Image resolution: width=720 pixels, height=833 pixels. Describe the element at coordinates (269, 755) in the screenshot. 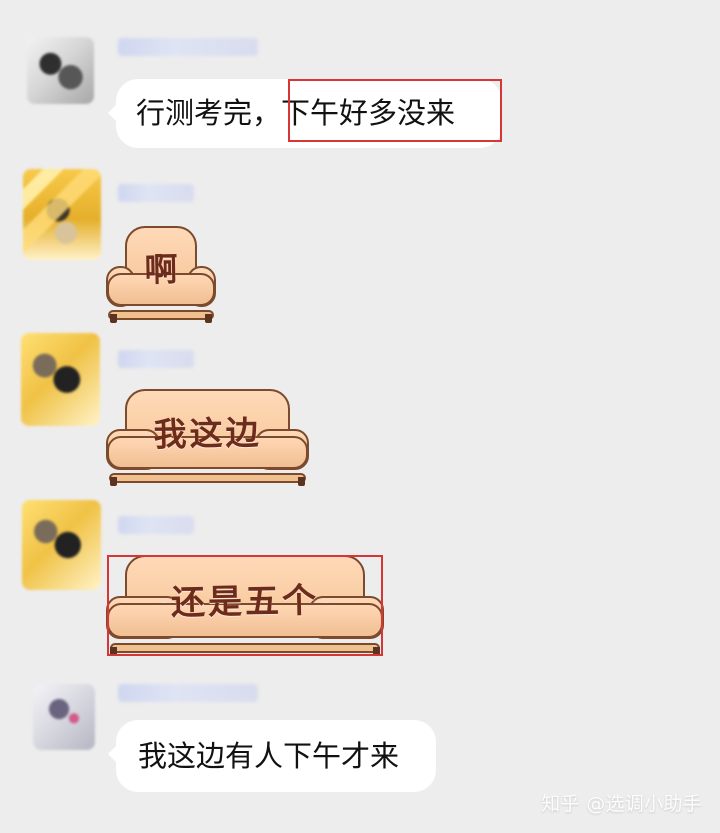

I see `message-text: 我这边有人下午才来` at that location.